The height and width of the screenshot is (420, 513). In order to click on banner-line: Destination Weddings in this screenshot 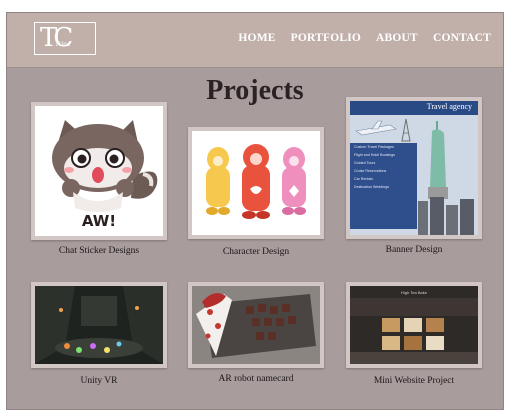, I will do `click(371, 187)`.